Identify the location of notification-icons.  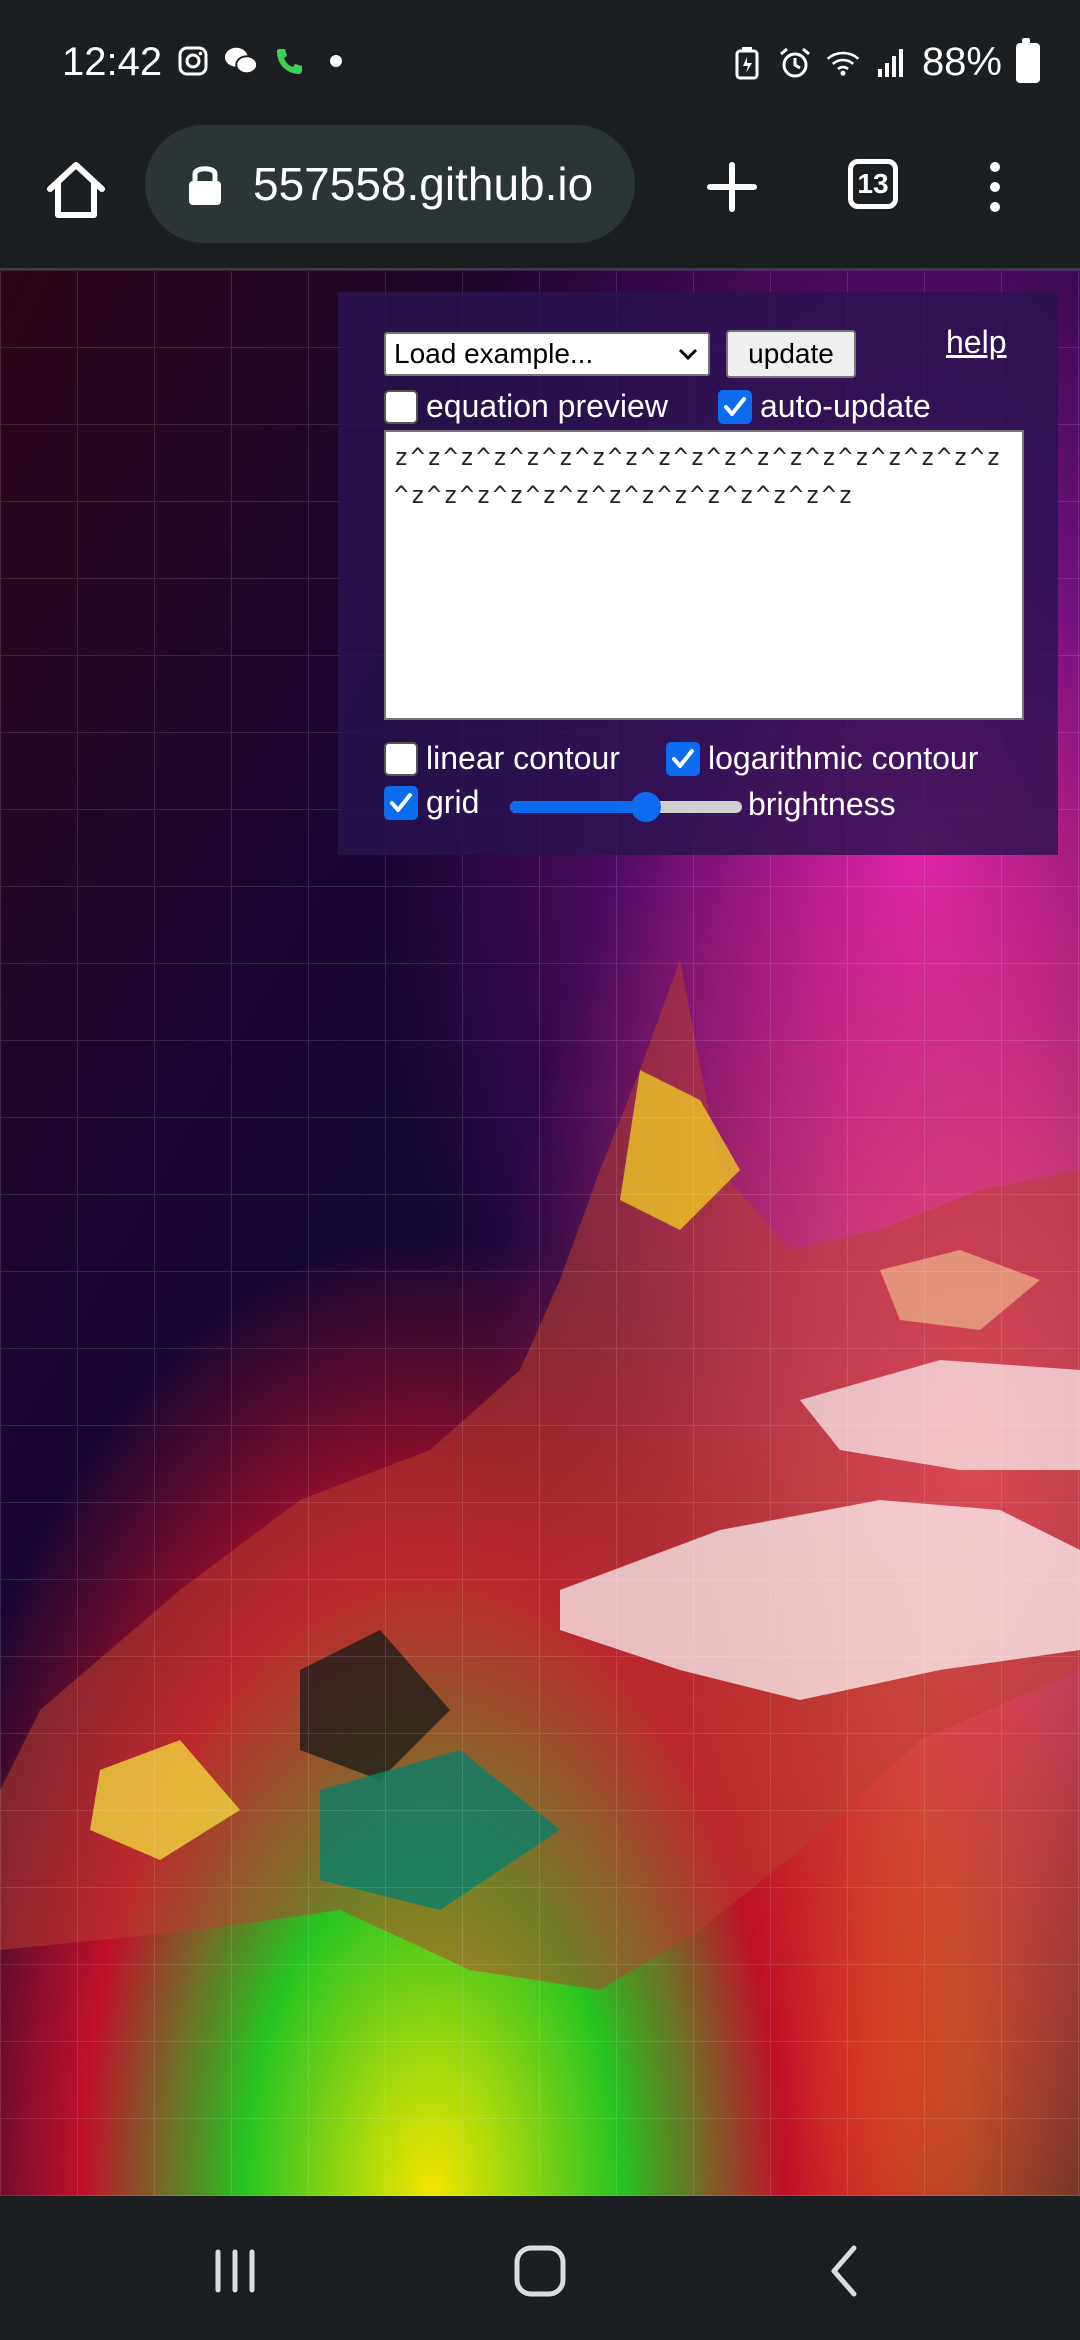
(259, 61).